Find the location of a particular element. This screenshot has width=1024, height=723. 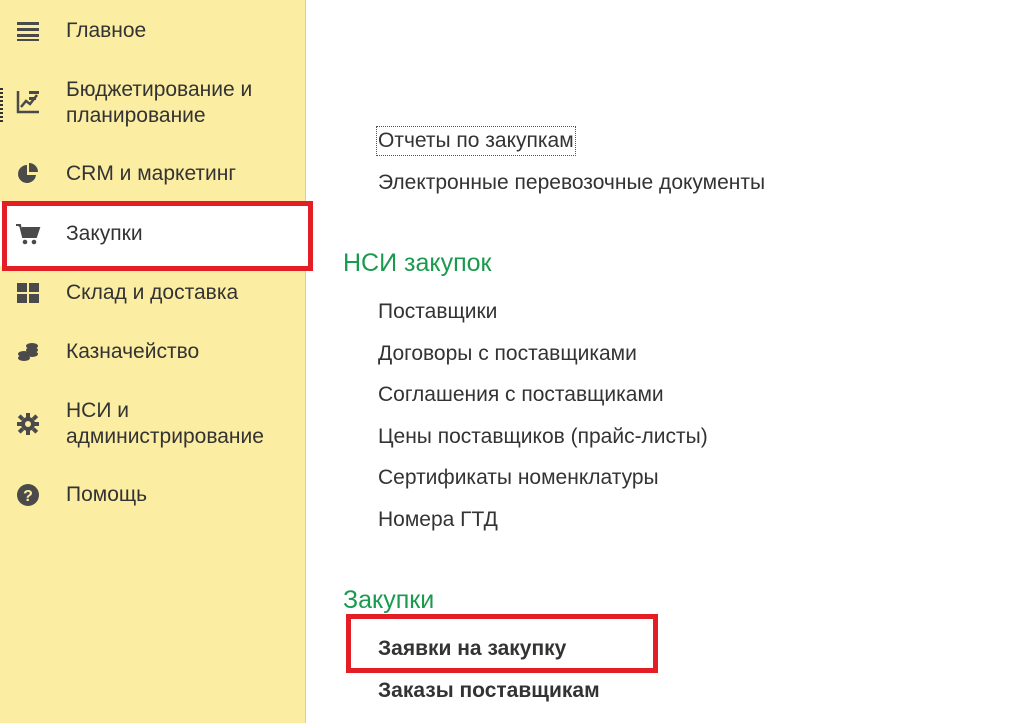

link-gtd-numbers: Номера ГТД is located at coordinates (438, 520).